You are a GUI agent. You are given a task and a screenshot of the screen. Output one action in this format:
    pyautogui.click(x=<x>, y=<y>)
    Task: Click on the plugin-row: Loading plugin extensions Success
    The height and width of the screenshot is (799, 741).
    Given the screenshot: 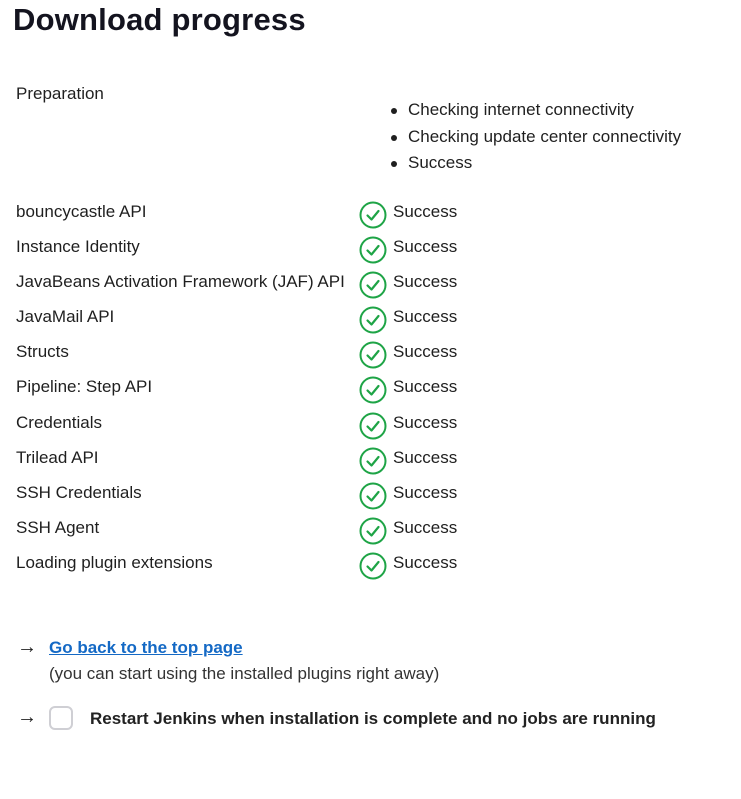 What is the action you would take?
    pyautogui.click(x=366, y=568)
    